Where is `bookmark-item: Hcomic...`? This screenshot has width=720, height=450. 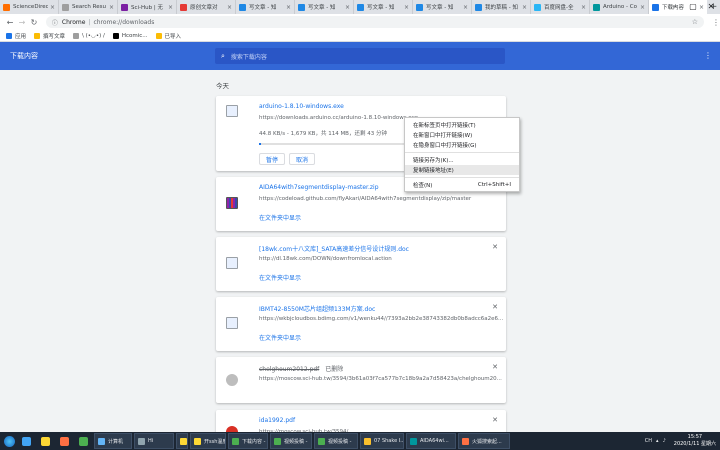
bookmark-item: Hcomic... is located at coordinates (130, 35).